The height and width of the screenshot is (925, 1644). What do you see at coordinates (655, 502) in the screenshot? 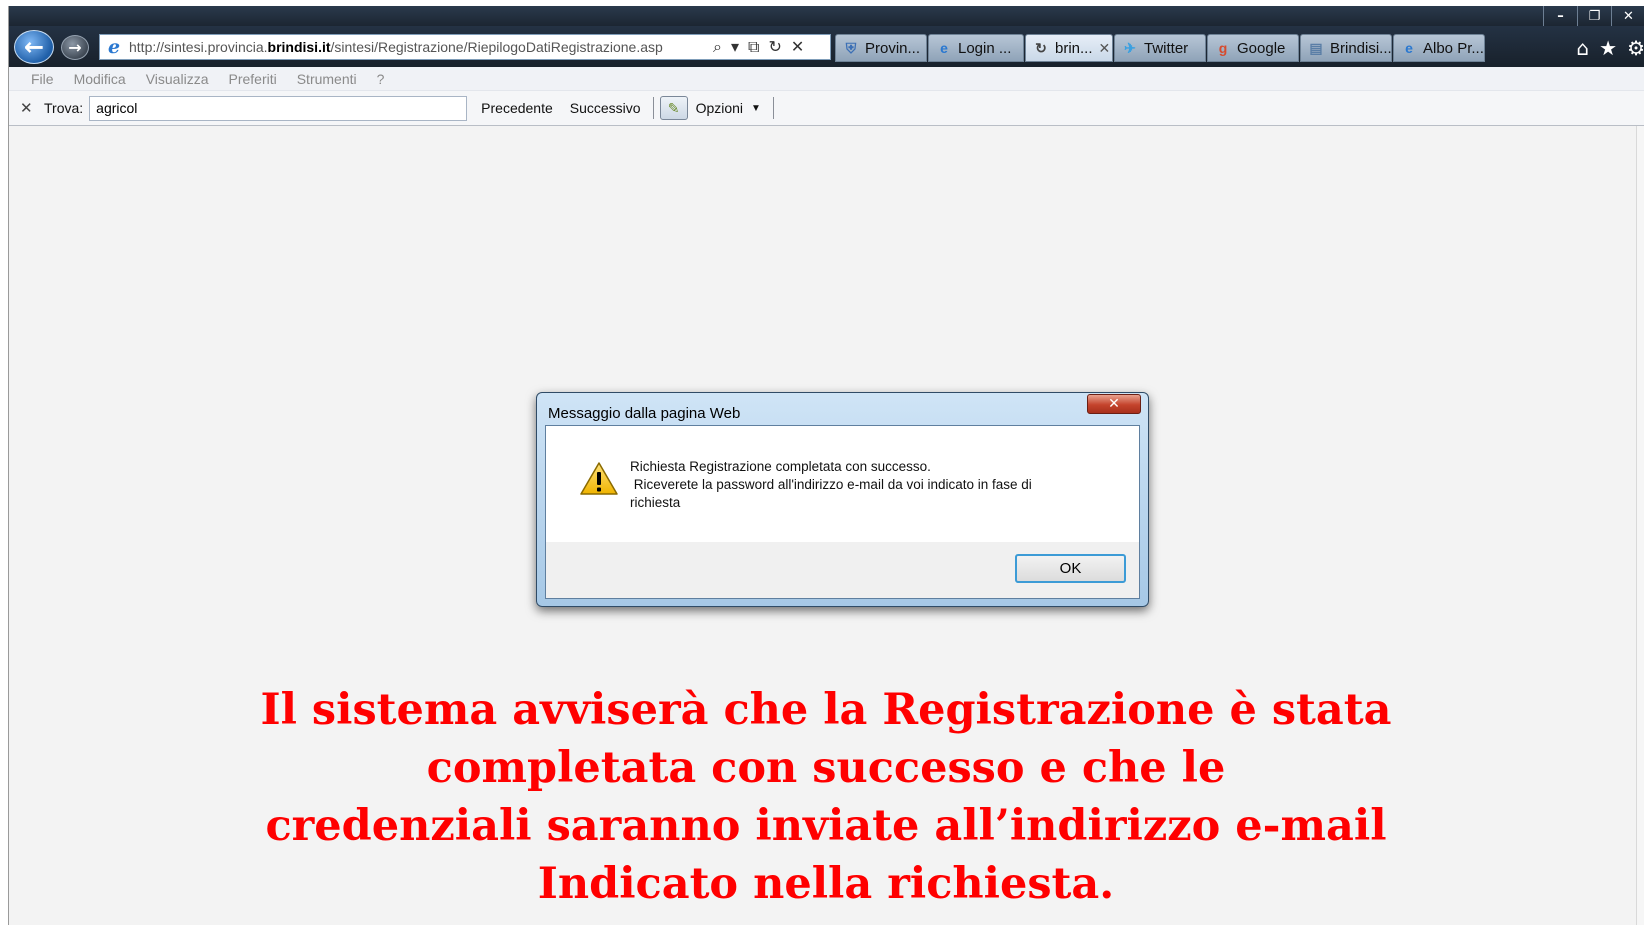
I see `dialog-message-line: richiesta` at bounding box center [655, 502].